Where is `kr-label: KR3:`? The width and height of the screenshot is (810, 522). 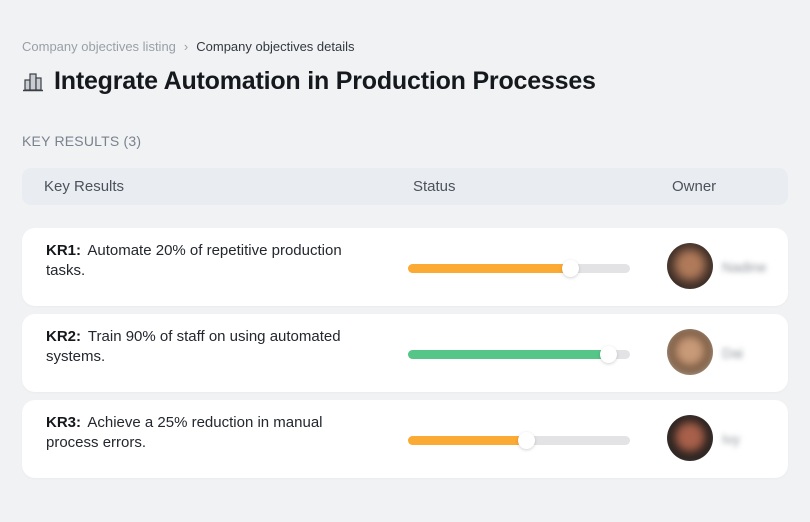
kr-label: KR3: is located at coordinates (64, 422).